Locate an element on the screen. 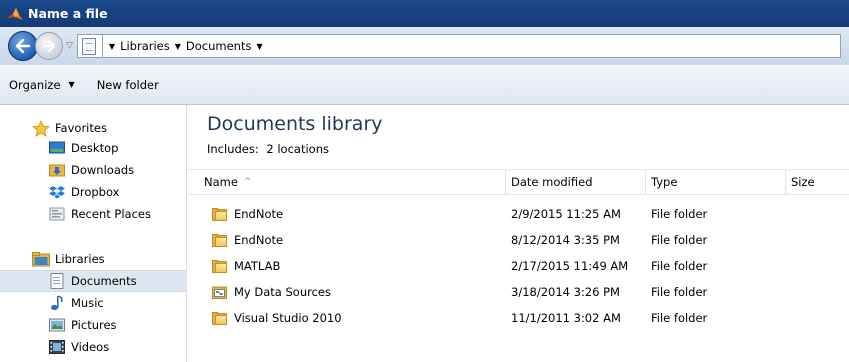 This screenshot has width=849, height=362. column-header-label: Date modified is located at coordinates (552, 182).